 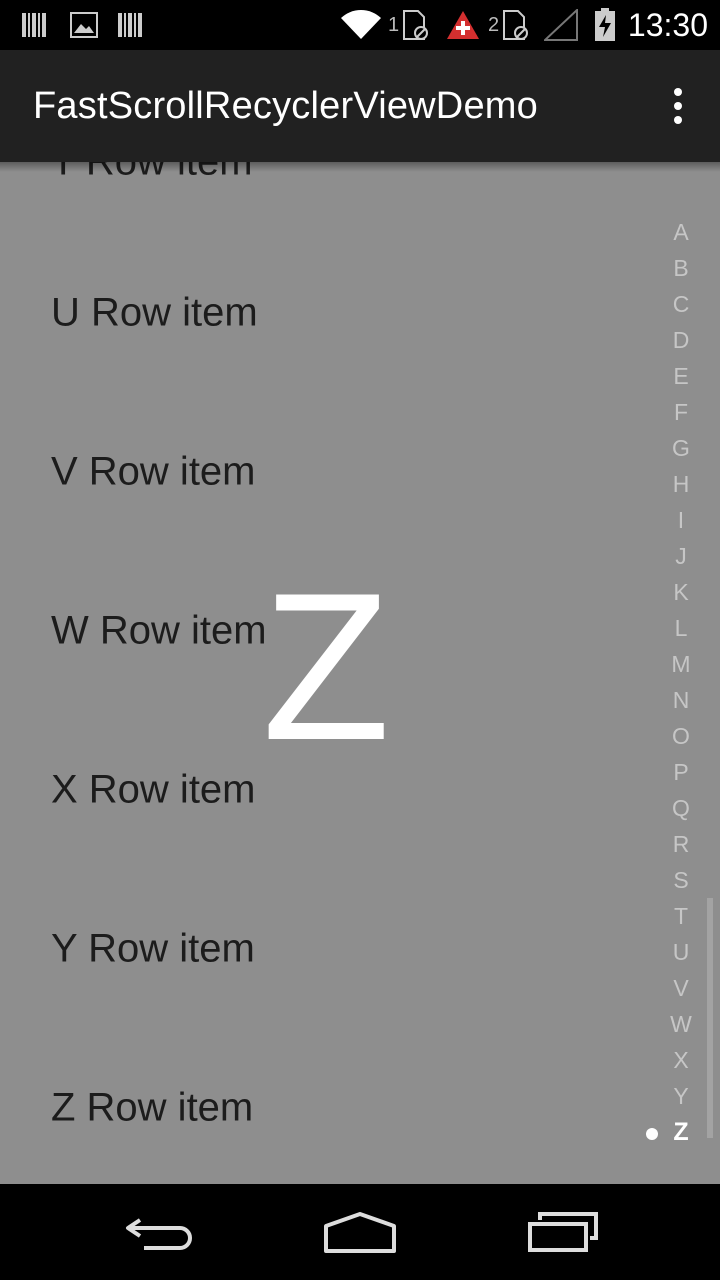 What do you see at coordinates (605, 25) in the screenshot?
I see `battery-charging-icon` at bounding box center [605, 25].